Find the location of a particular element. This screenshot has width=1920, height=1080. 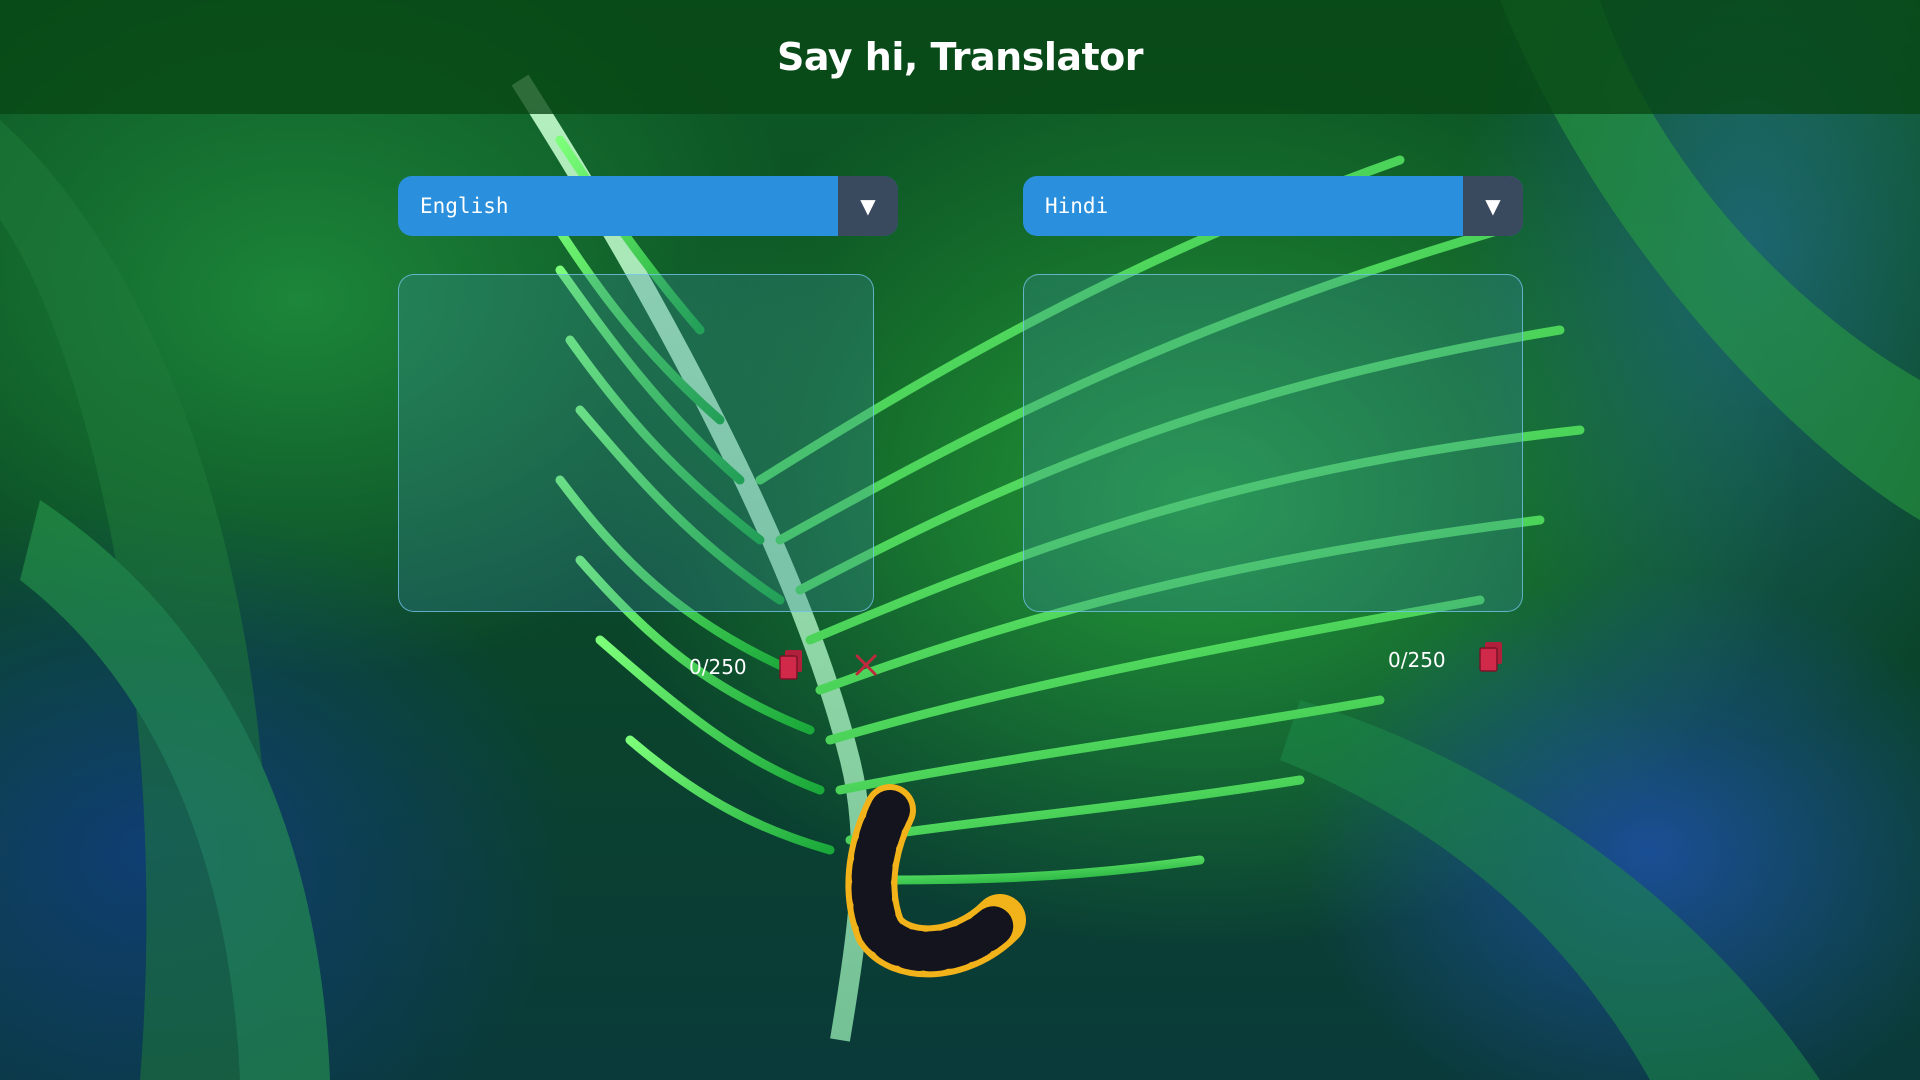

target-char-counter: 0/250 is located at coordinates (1417, 660).